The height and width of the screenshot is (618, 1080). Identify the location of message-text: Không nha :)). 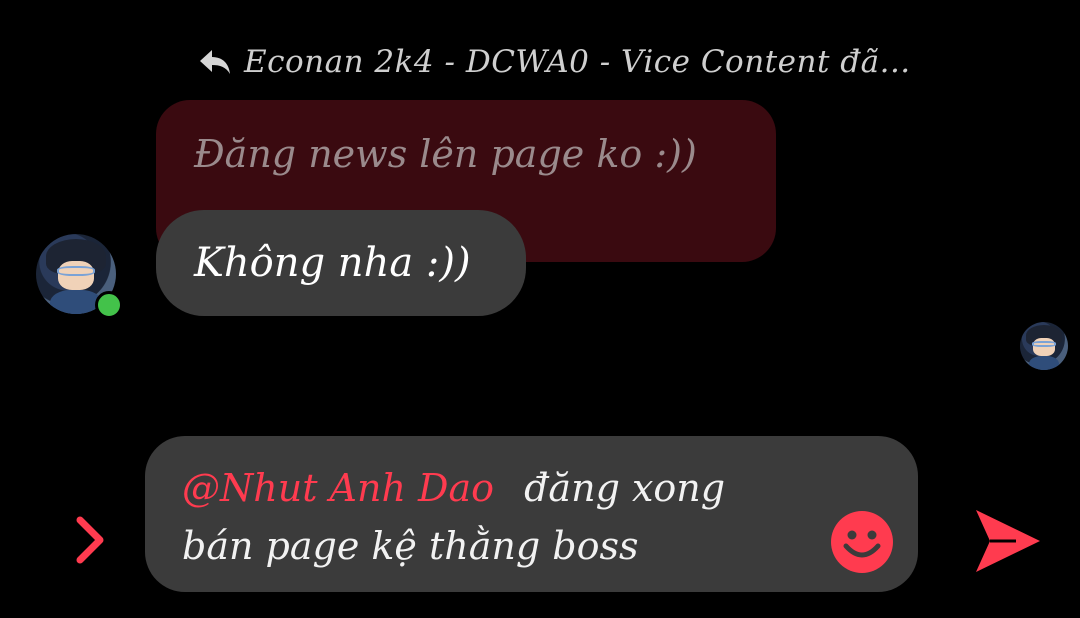
(332, 263).